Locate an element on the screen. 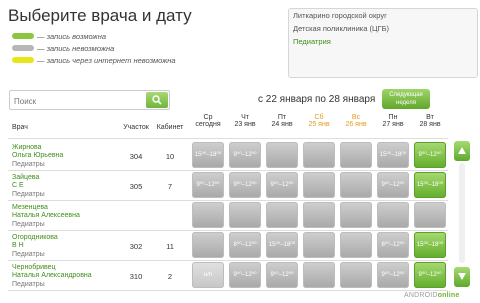 This screenshot has width=480, height=303. search-button is located at coordinates (157, 100).